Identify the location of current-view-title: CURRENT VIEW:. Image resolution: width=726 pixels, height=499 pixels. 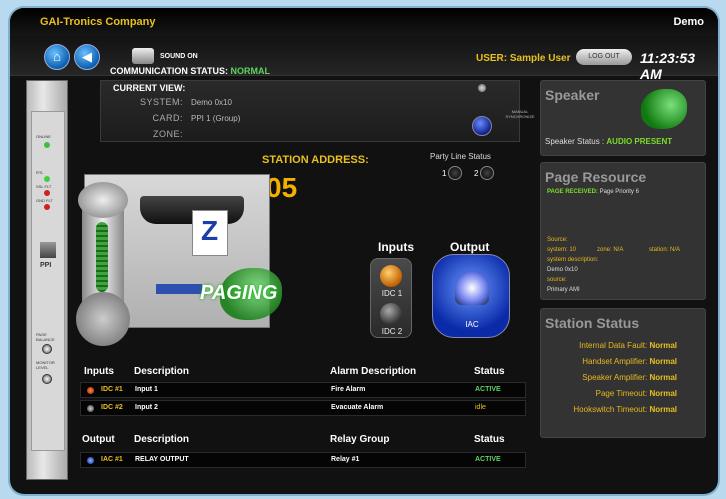
(149, 88).